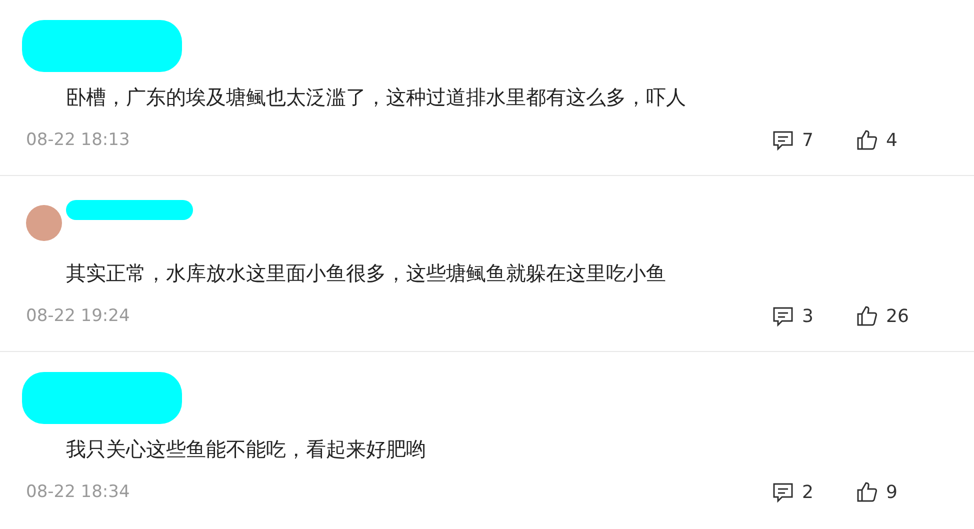  Describe the element at coordinates (376, 97) in the screenshot. I see `comment-text: 卧槽，广东的埃及塘鲺也太泛滥了，这种过道排水里都有这么多，吓人` at that location.